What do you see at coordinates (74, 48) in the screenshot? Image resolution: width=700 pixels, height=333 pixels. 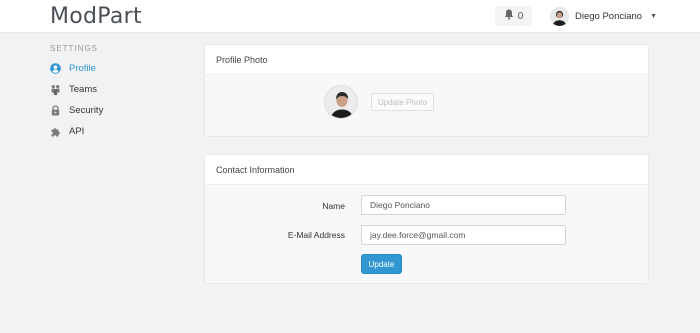 I see `sidebar-heading: SETTINGS` at bounding box center [74, 48].